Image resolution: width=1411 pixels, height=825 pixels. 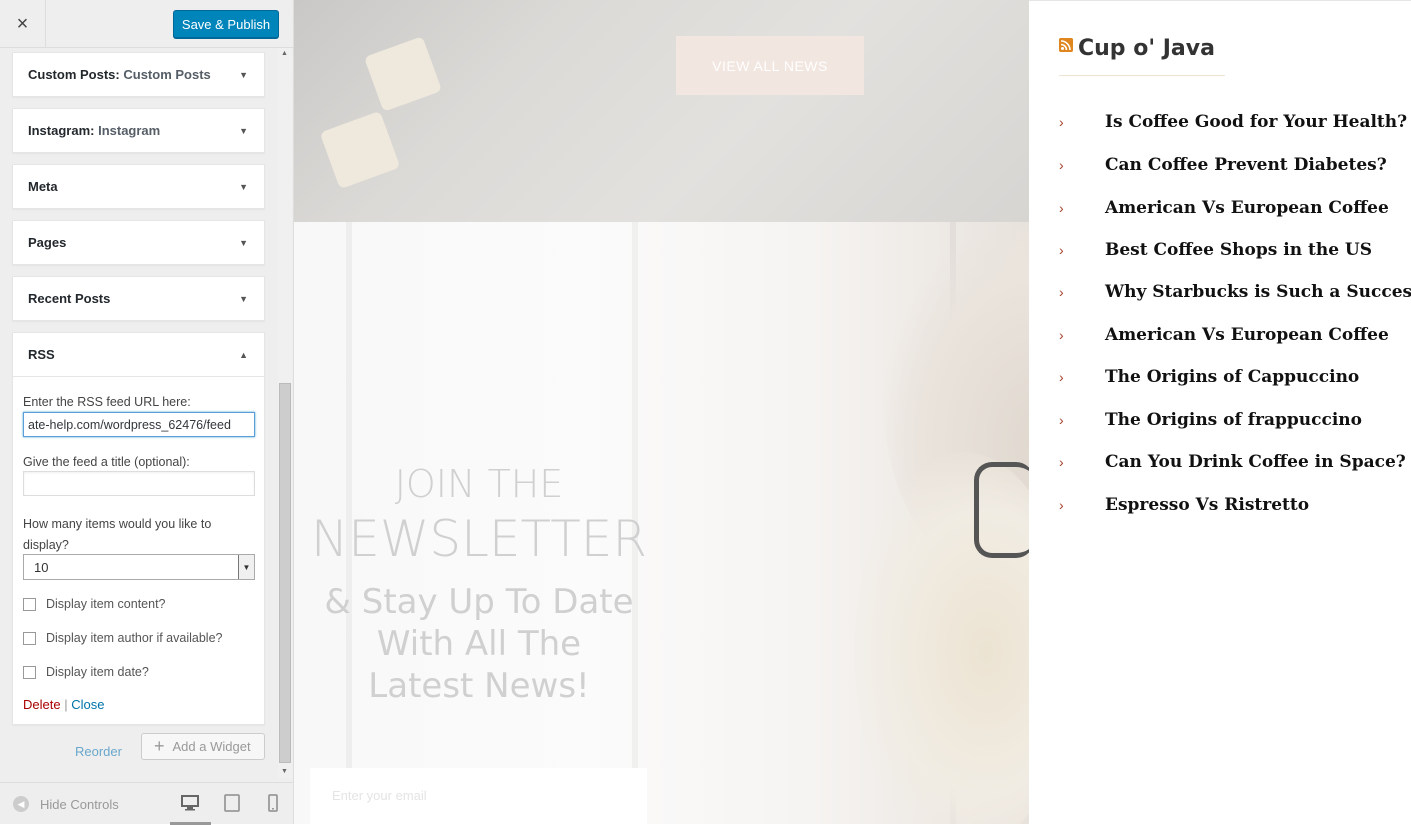 What do you see at coordinates (129, 130) in the screenshot?
I see `widget-subtitle: Instagram` at bounding box center [129, 130].